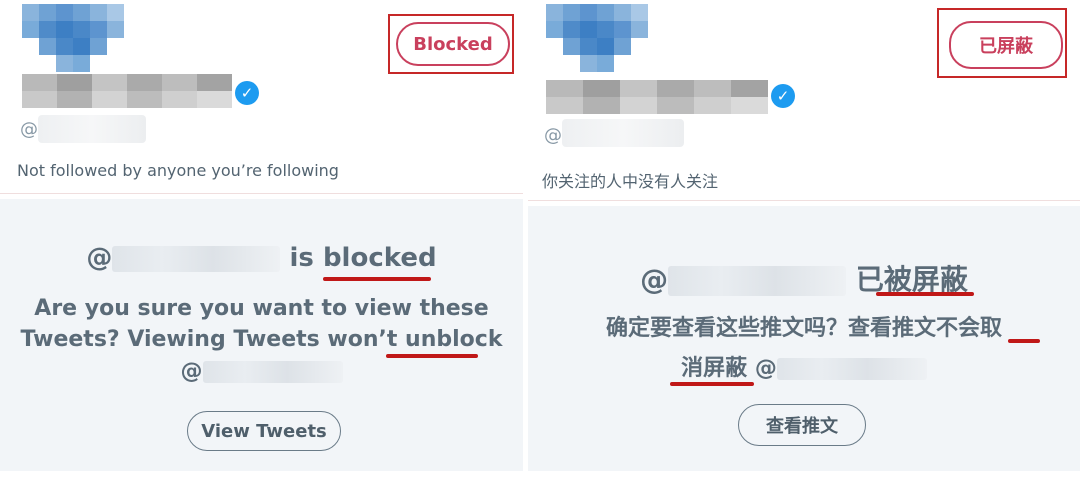 The height and width of the screenshot is (477, 1080). What do you see at coordinates (630, 181) in the screenshot?
I see `followers-note: 你关注的人中没有人关注` at bounding box center [630, 181].